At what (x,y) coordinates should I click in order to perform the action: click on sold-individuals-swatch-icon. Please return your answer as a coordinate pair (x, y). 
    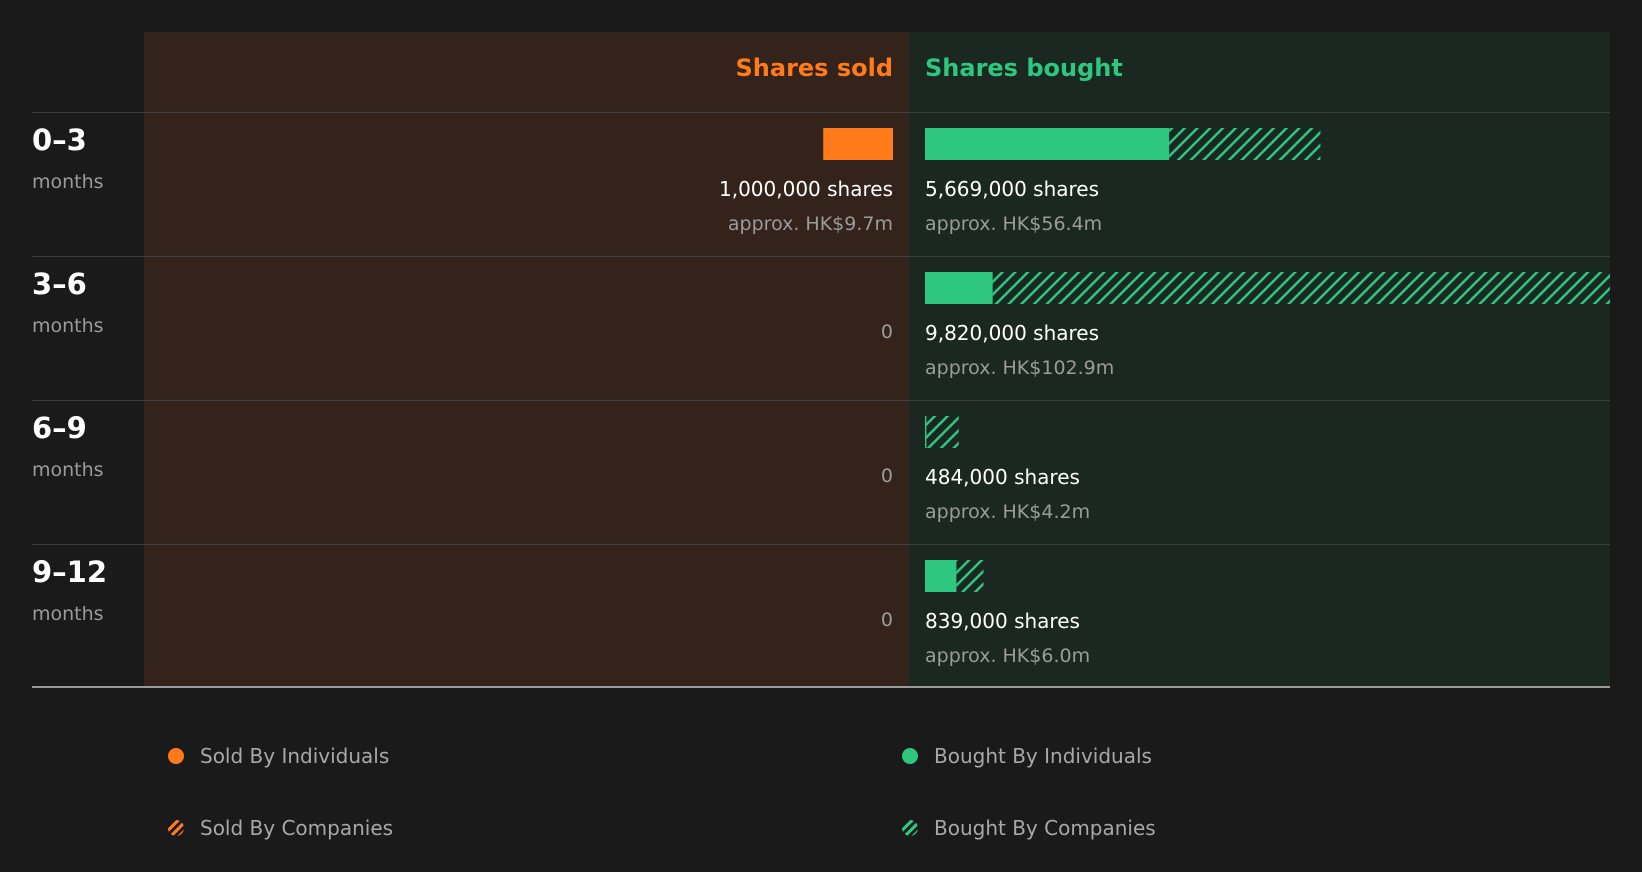
    Looking at the image, I should click on (176, 756).